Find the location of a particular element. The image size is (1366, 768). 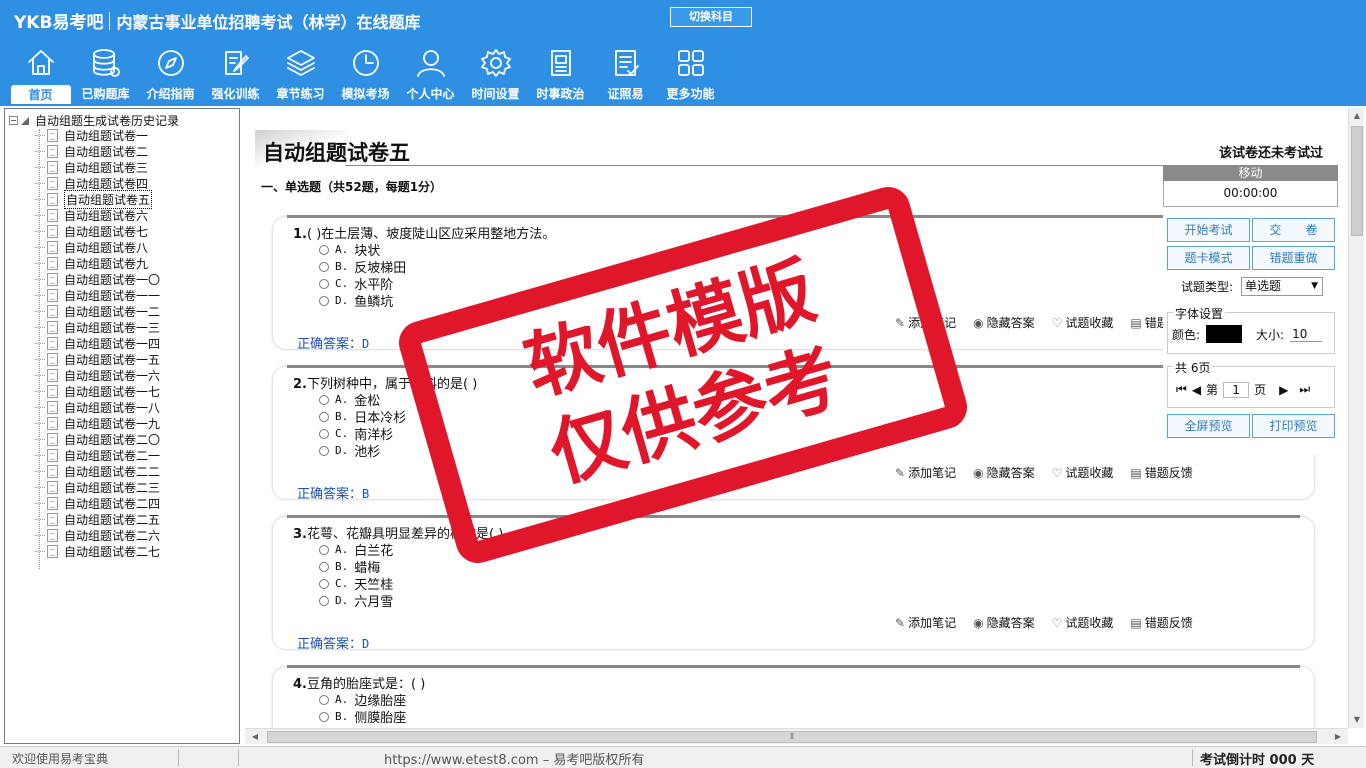

option-item: A. 边缘胎座 is located at coordinates (362, 700).